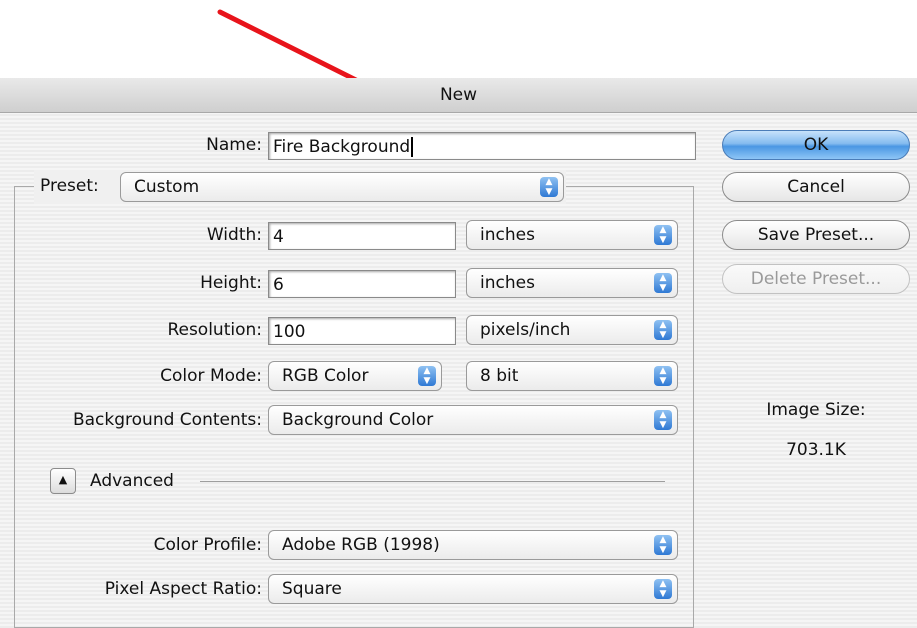 Image resolution: width=917 pixels, height=628 pixels. What do you see at coordinates (167, 187) in the screenshot?
I see `preset-value: Custom` at bounding box center [167, 187].